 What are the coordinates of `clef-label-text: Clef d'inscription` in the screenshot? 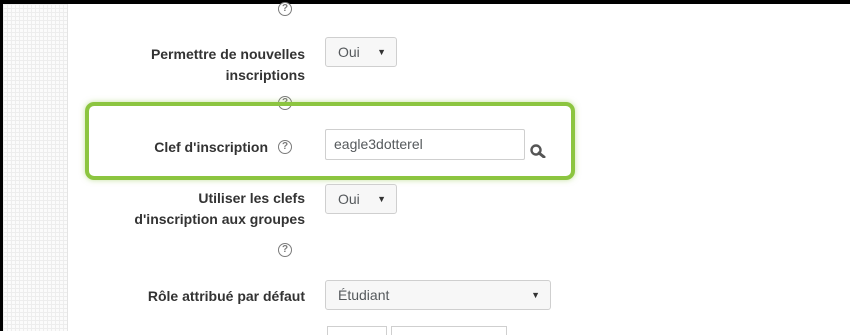 It's located at (211, 147).